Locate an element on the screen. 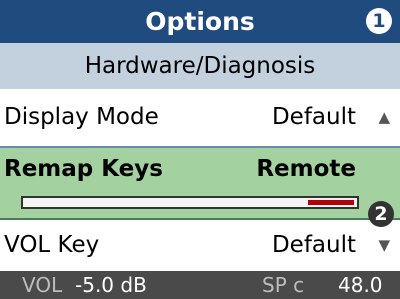 This screenshot has width=400, height=299. arrow-up-icon: ▲ is located at coordinates (384, 117).